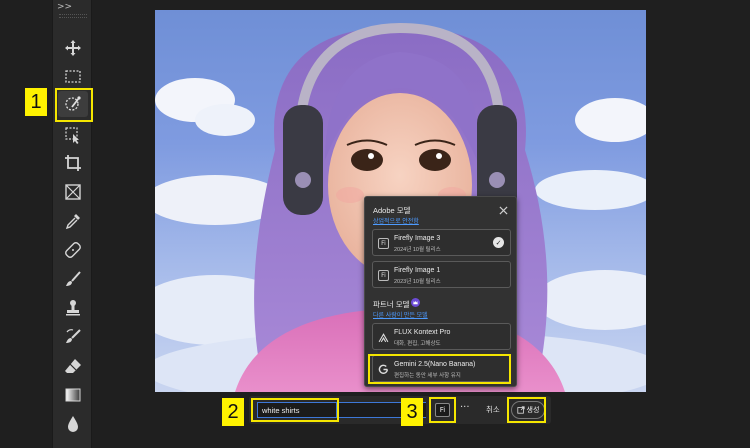 Image resolution: width=750 pixels, height=448 pixels. I want to click on callout-number-1: 1, so click(36, 102).